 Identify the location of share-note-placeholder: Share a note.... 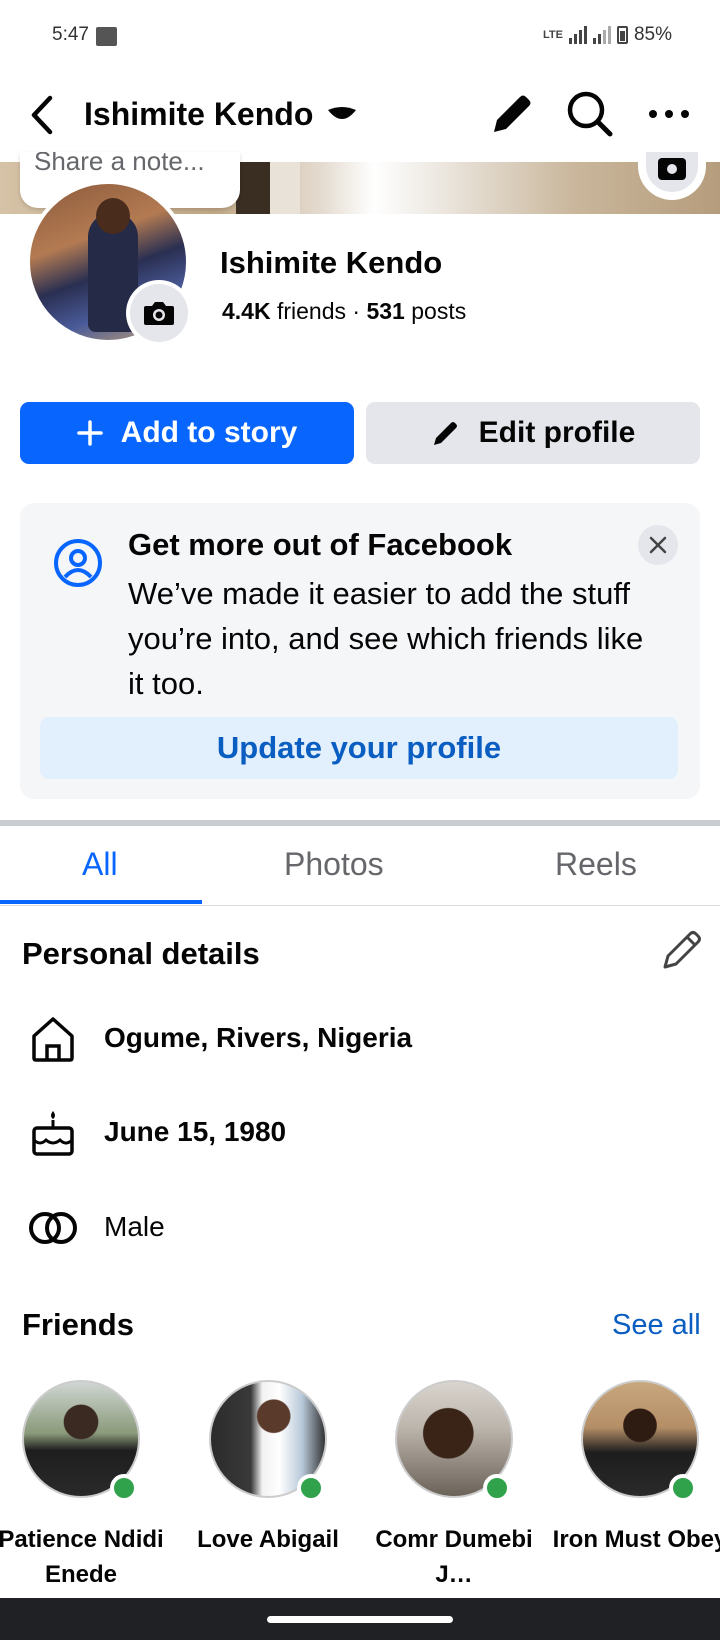
(119, 164).